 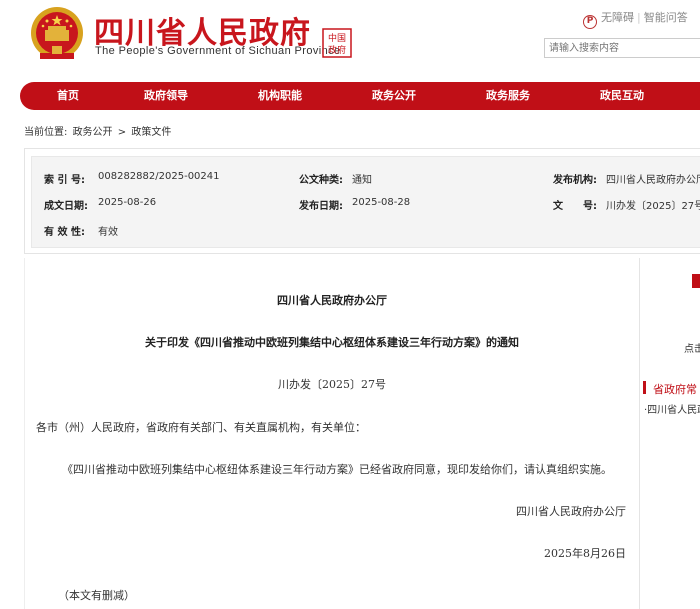 I want to click on doc-date: 2025年8月26日, so click(x=585, y=553).